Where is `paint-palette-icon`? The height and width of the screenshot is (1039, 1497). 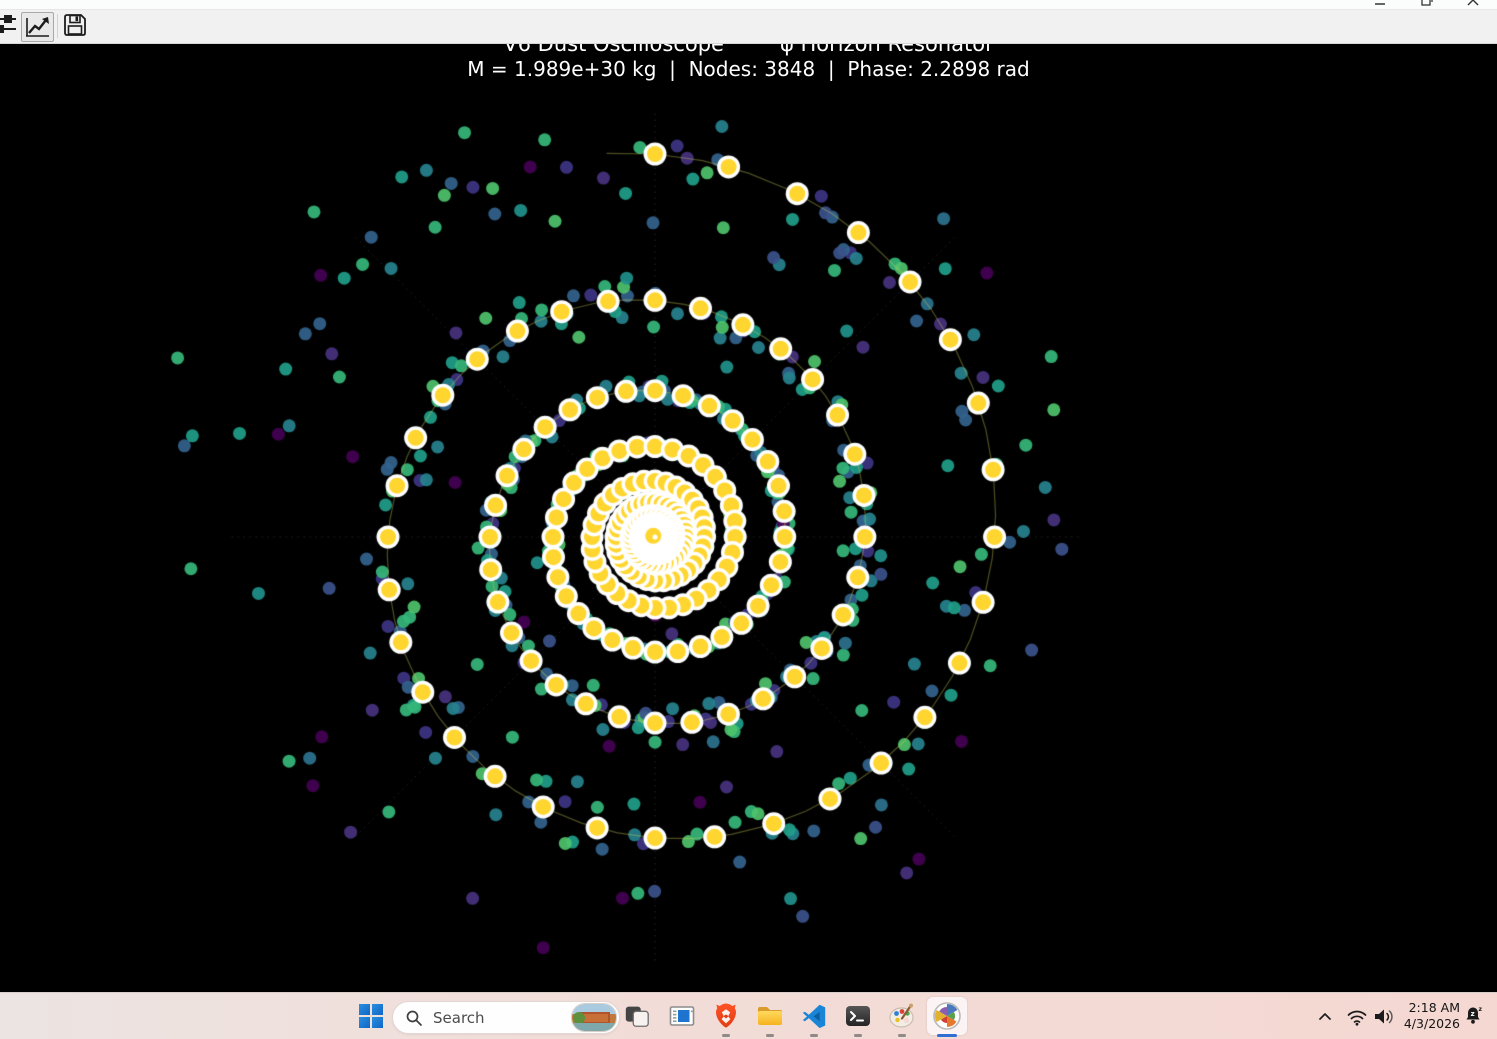 paint-palette-icon is located at coordinates (901, 1015).